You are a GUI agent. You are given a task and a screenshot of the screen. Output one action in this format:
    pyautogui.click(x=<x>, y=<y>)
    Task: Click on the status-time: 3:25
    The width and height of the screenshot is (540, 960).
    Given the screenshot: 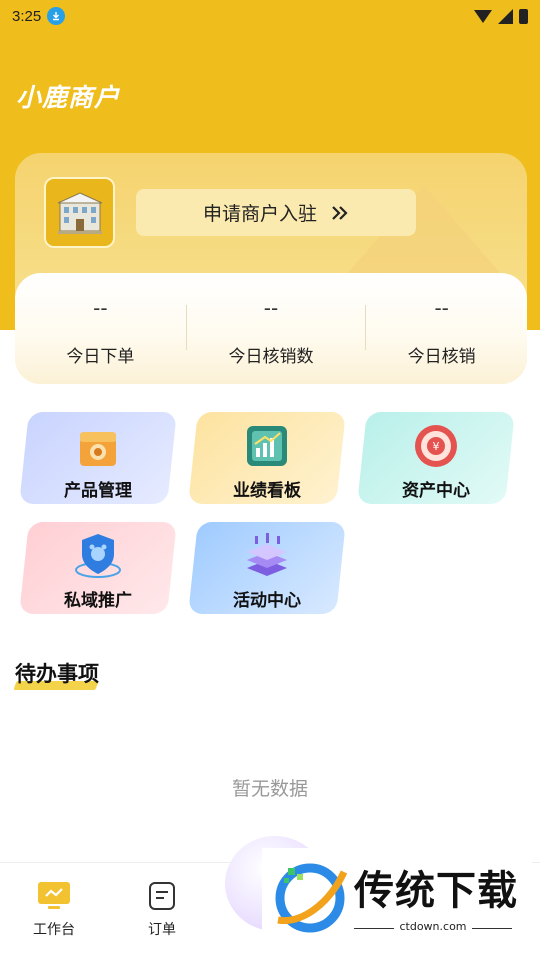 What is the action you would take?
    pyautogui.click(x=27, y=16)
    